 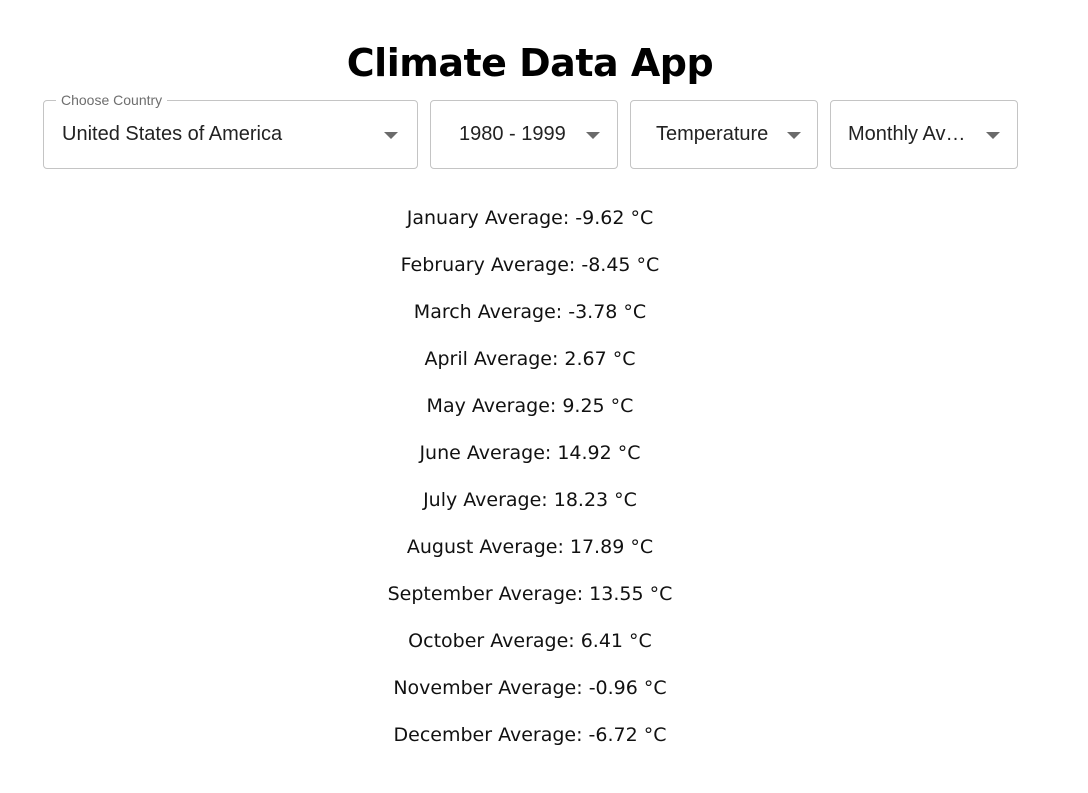 What do you see at coordinates (530, 359) in the screenshot?
I see `result-april: April Average: 2.67 °C` at bounding box center [530, 359].